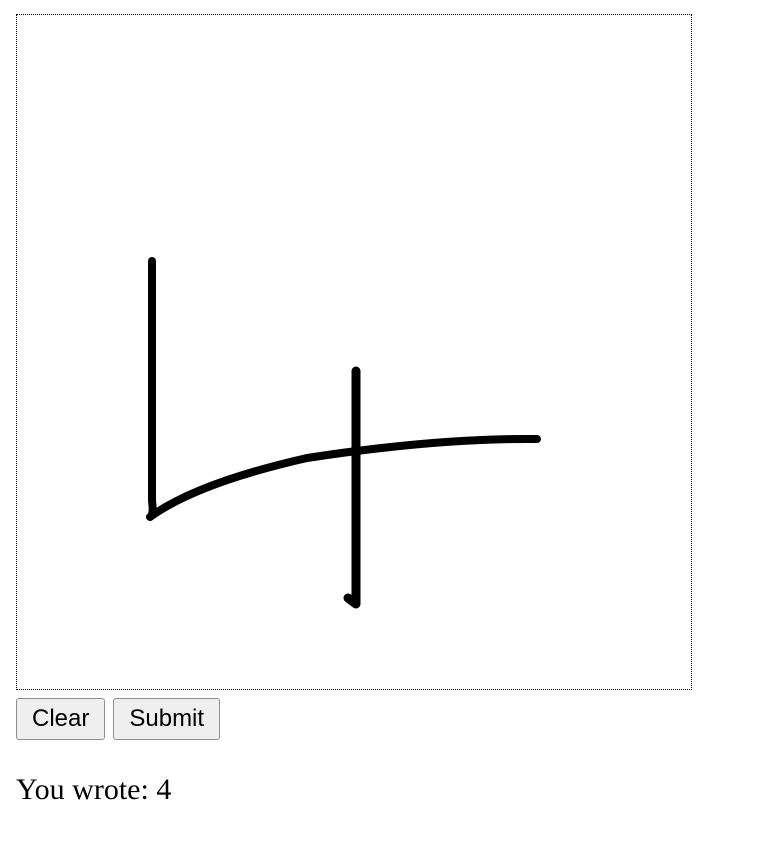 The width and height of the screenshot is (782, 846). What do you see at coordinates (164, 789) in the screenshot?
I see `result-value: 4` at bounding box center [164, 789].